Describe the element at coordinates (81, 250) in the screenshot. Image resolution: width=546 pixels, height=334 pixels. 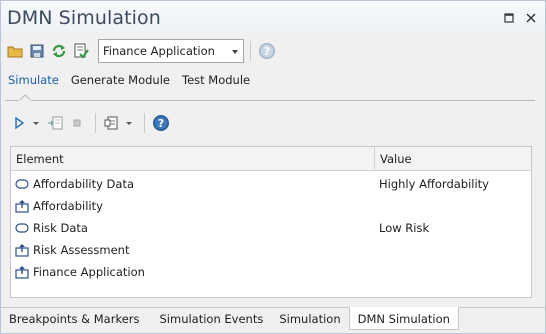
I see `element-name: Risk Assessment` at that location.